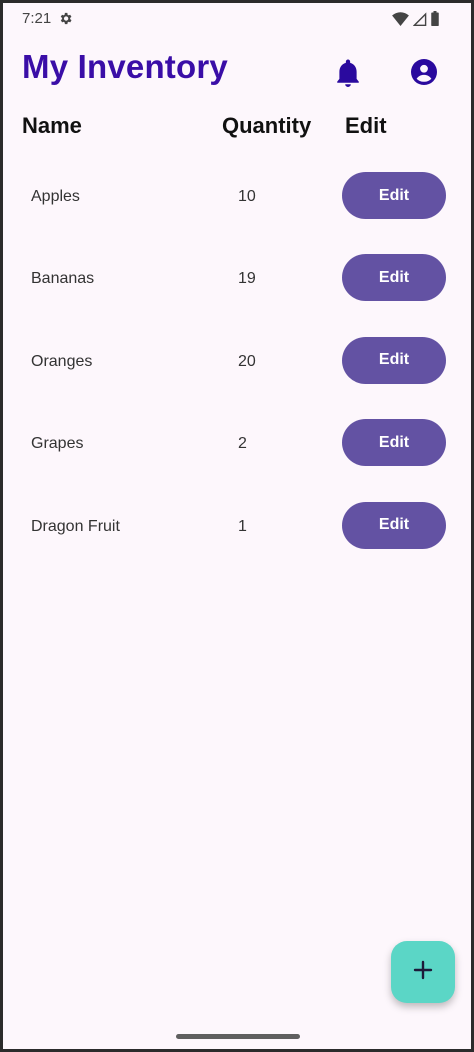 This screenshot has height=1052, width=474. I want to click on bell-icon, so click(348, 73).